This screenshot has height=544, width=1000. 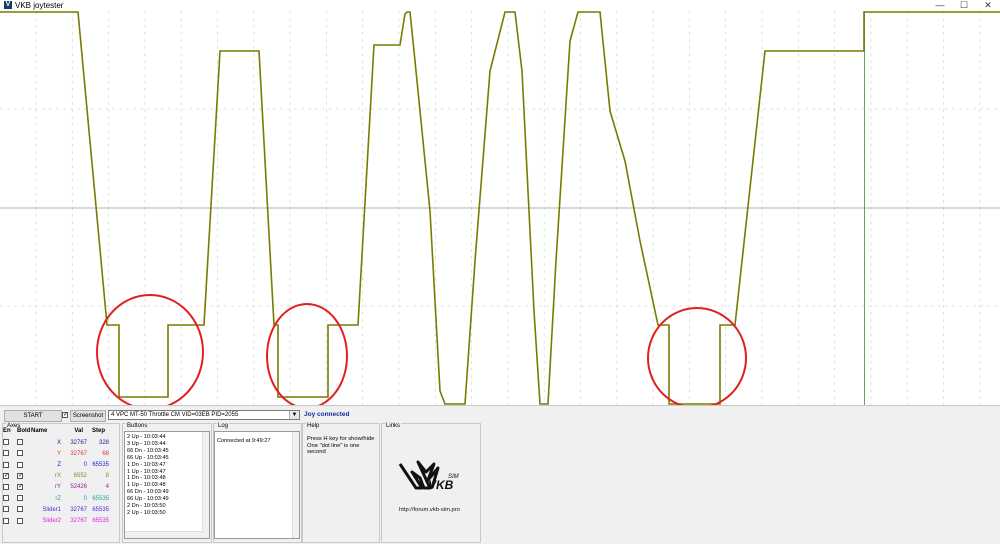 I want to click on screenshot-button: Screenshot, so click(x=88, y=416).